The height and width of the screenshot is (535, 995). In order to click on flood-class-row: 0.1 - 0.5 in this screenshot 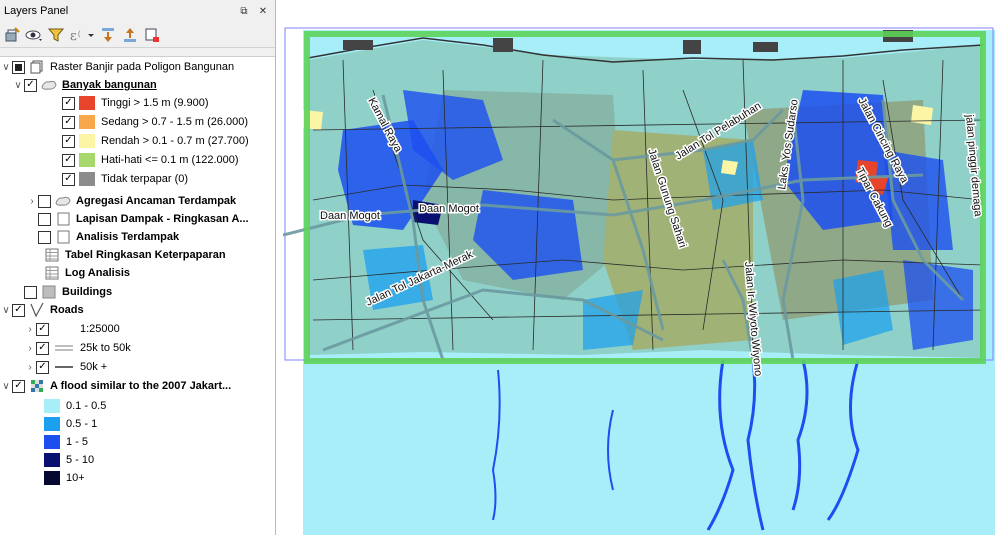, I will do `click(137, 406)`.